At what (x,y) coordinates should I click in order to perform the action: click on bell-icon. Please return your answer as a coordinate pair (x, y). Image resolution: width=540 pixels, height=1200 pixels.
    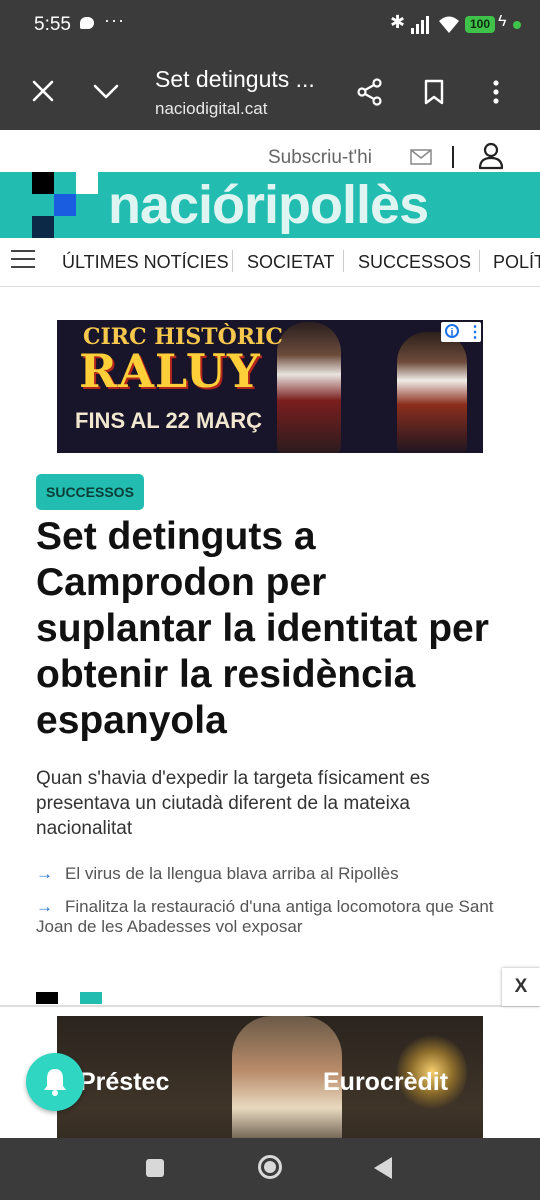
    Looking at the image, I should click on (55, 1082).